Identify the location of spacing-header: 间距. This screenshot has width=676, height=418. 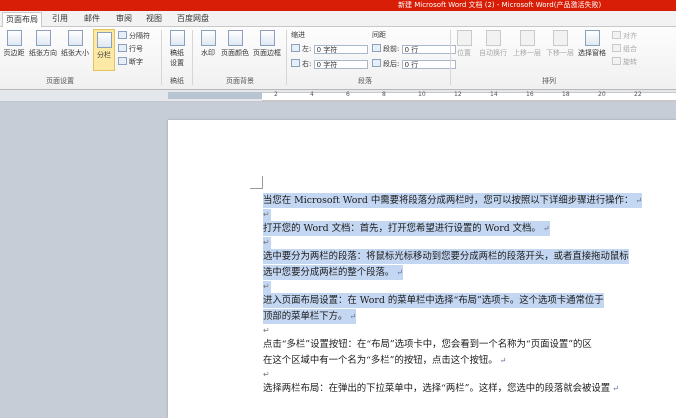
(379, 35).